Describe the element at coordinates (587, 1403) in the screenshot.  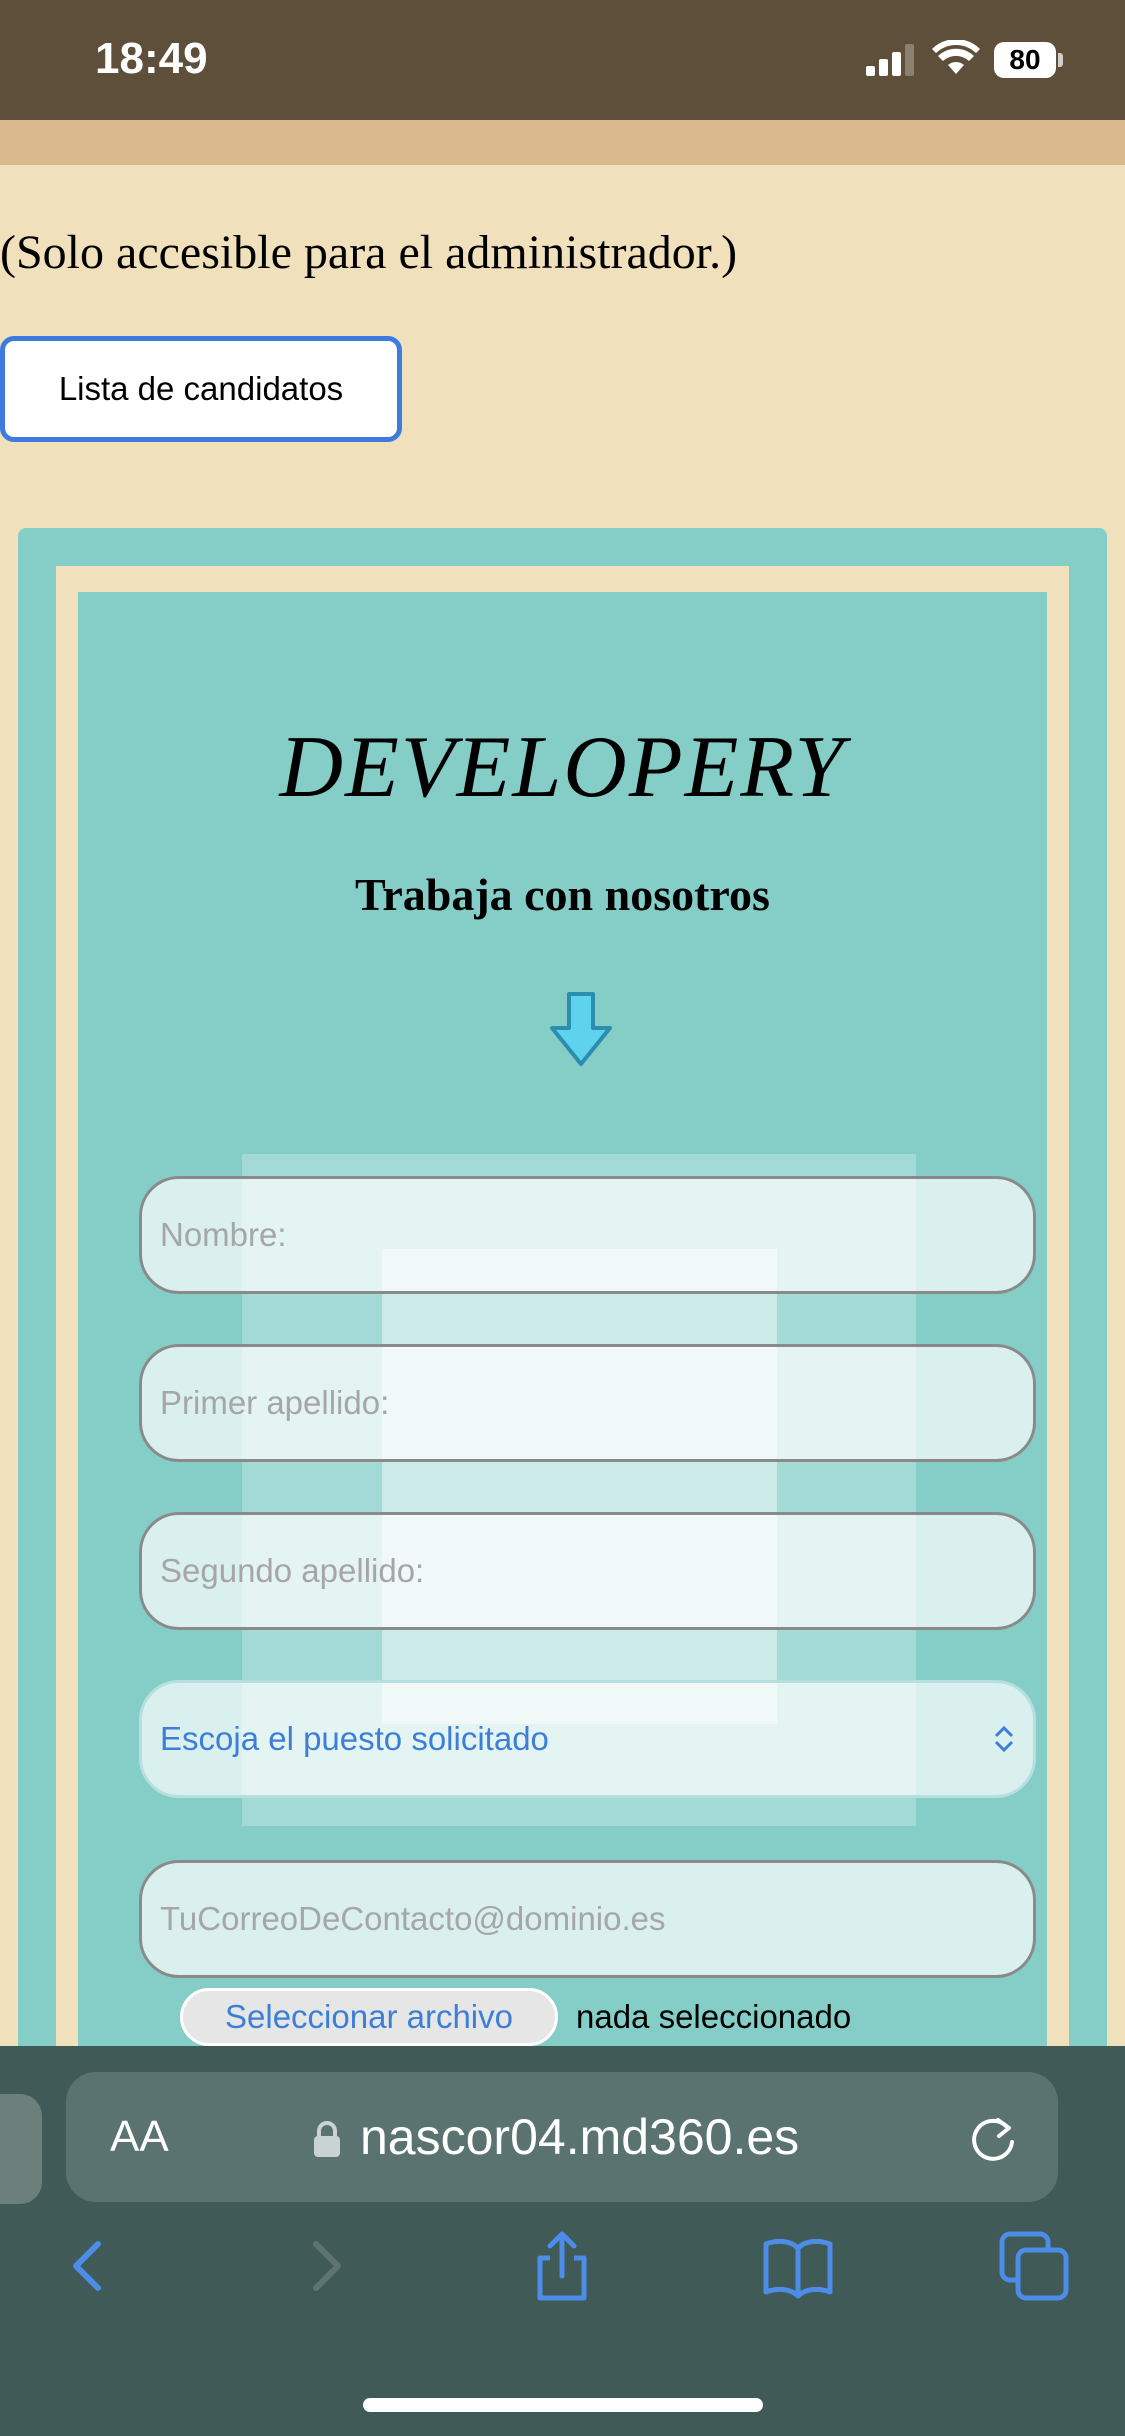
I see `primer-apellido-input: Primer apellido:` at that location.